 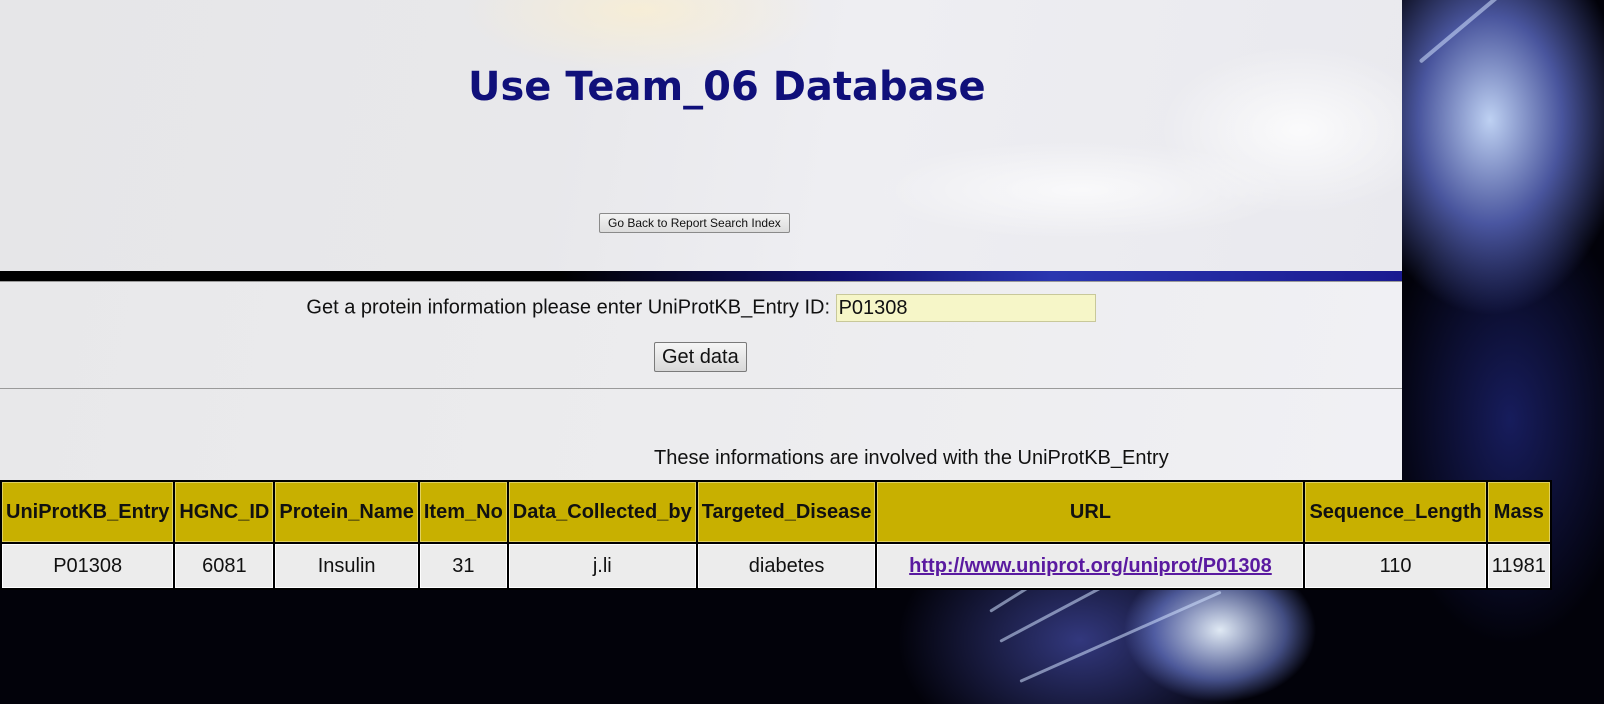 What do you see at coordinates (701, 276) in the screenshot?
I see `divider-band` at bounding box center [701, 276].